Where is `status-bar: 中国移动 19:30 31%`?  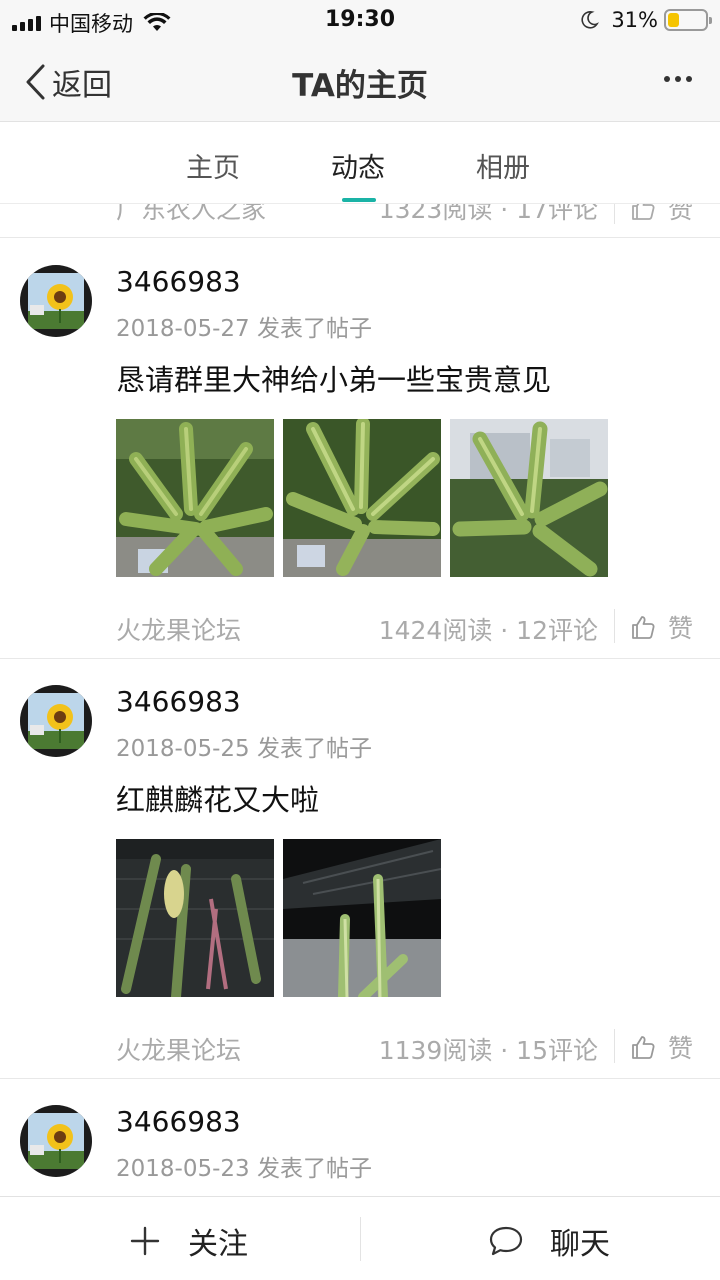
status-bar: 中国移动 19:30 31% is located at coordinates (360, 20).